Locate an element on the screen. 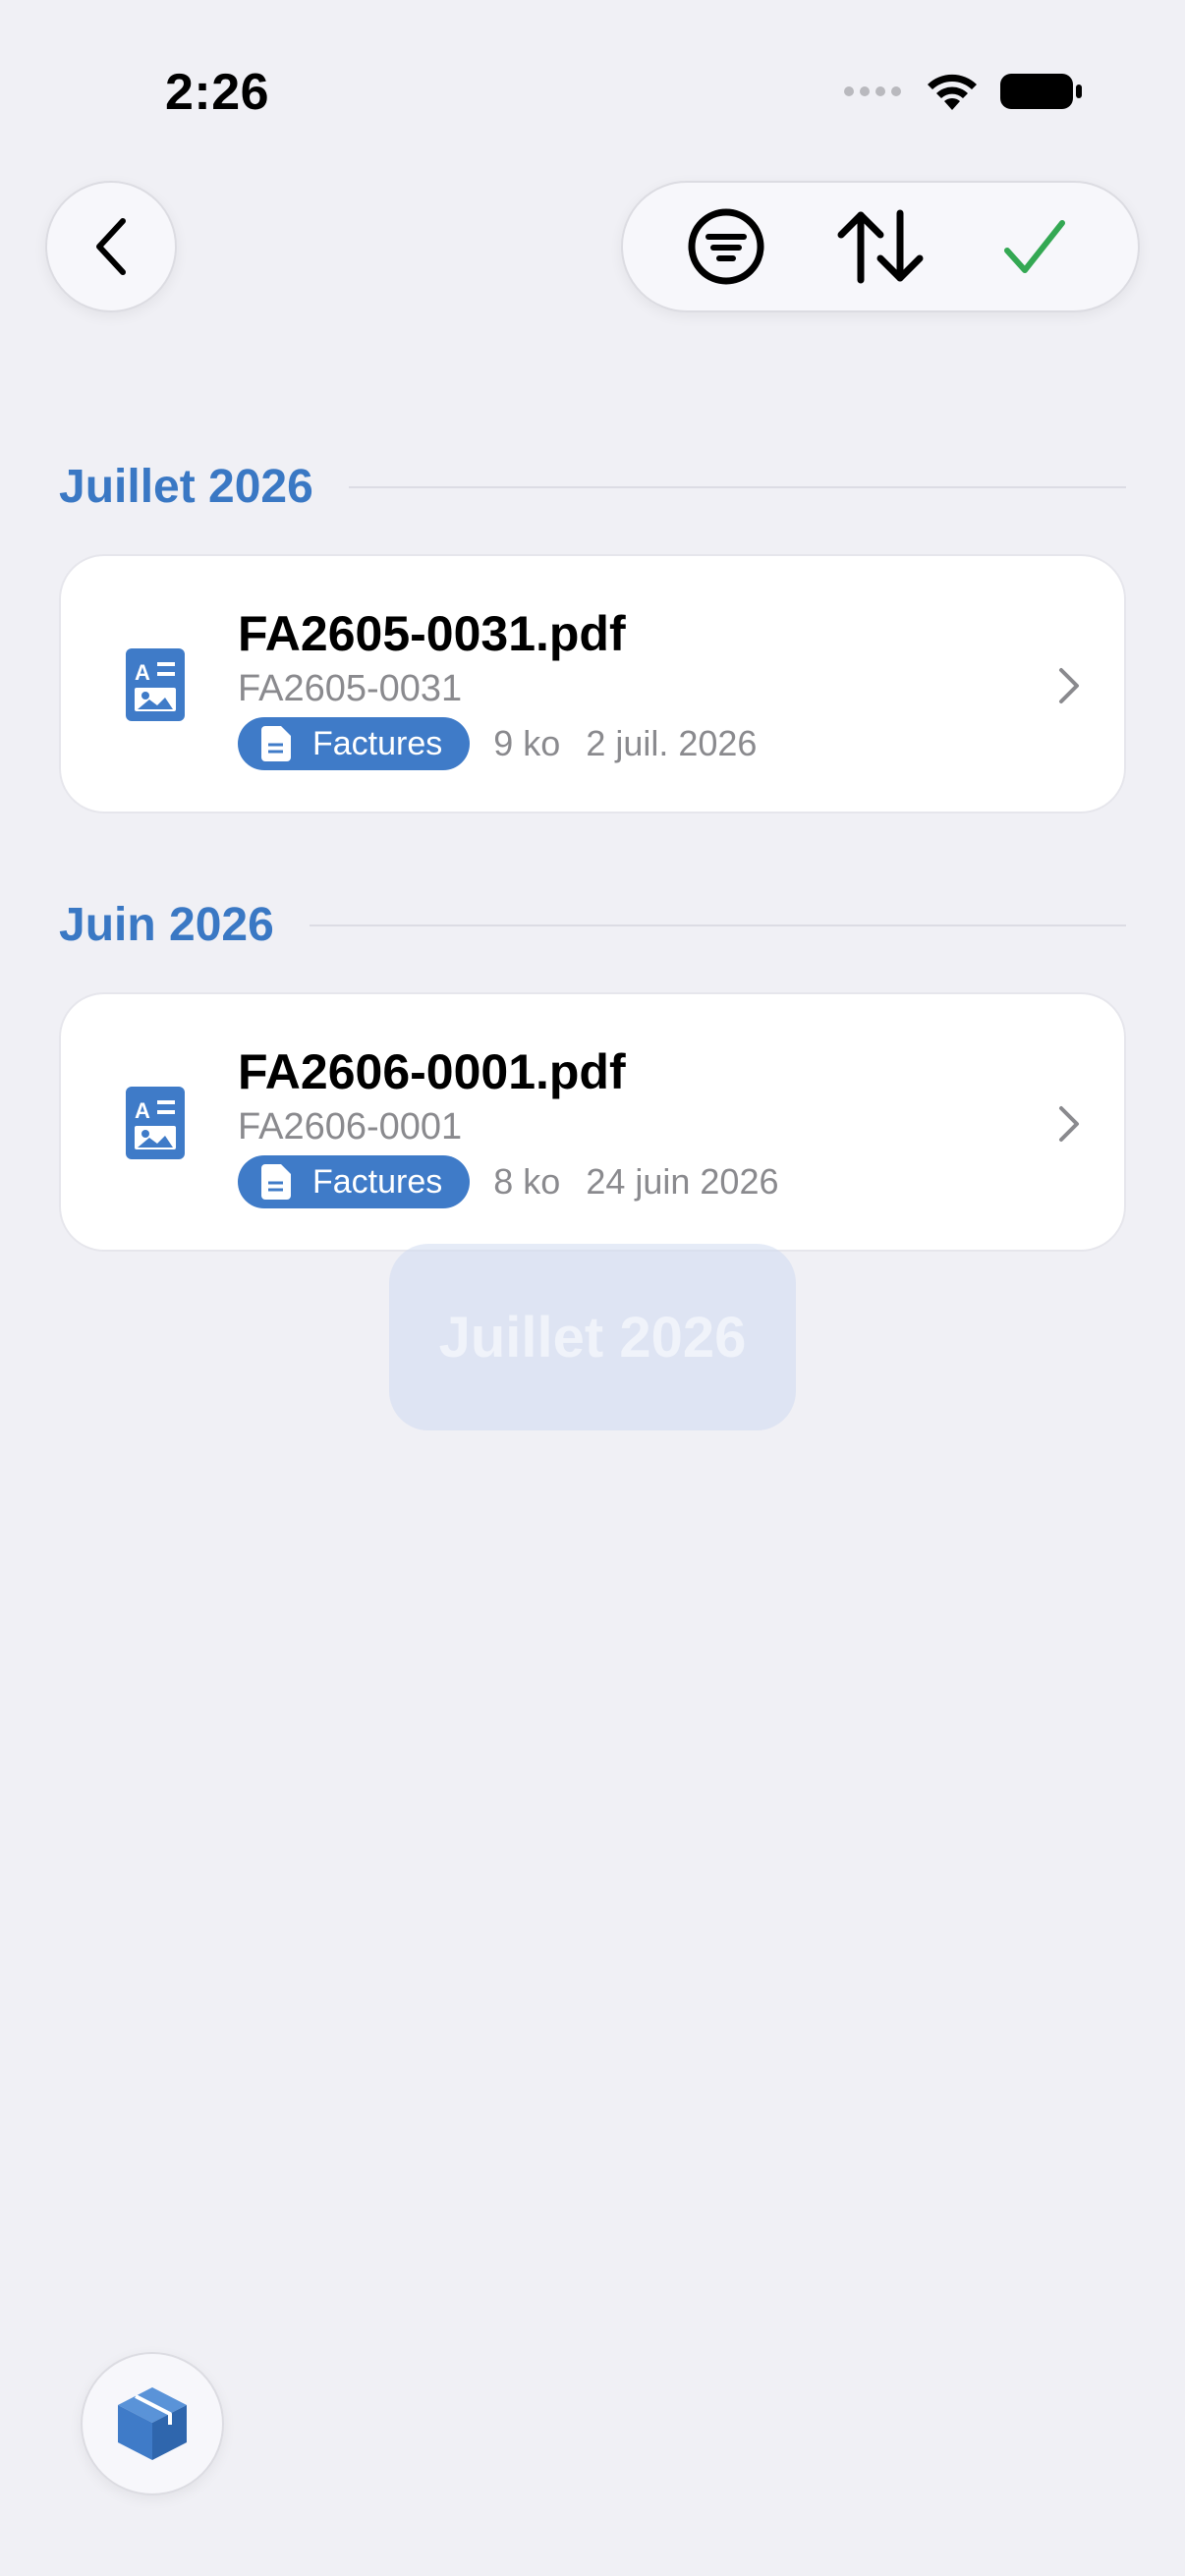  back-button is located at coordinates (111, 246).